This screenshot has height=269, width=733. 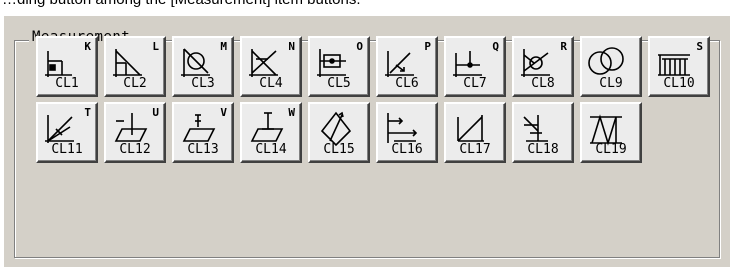 I want to click on measurement-button-cl12: U CL12, so click(x=135, y=132).